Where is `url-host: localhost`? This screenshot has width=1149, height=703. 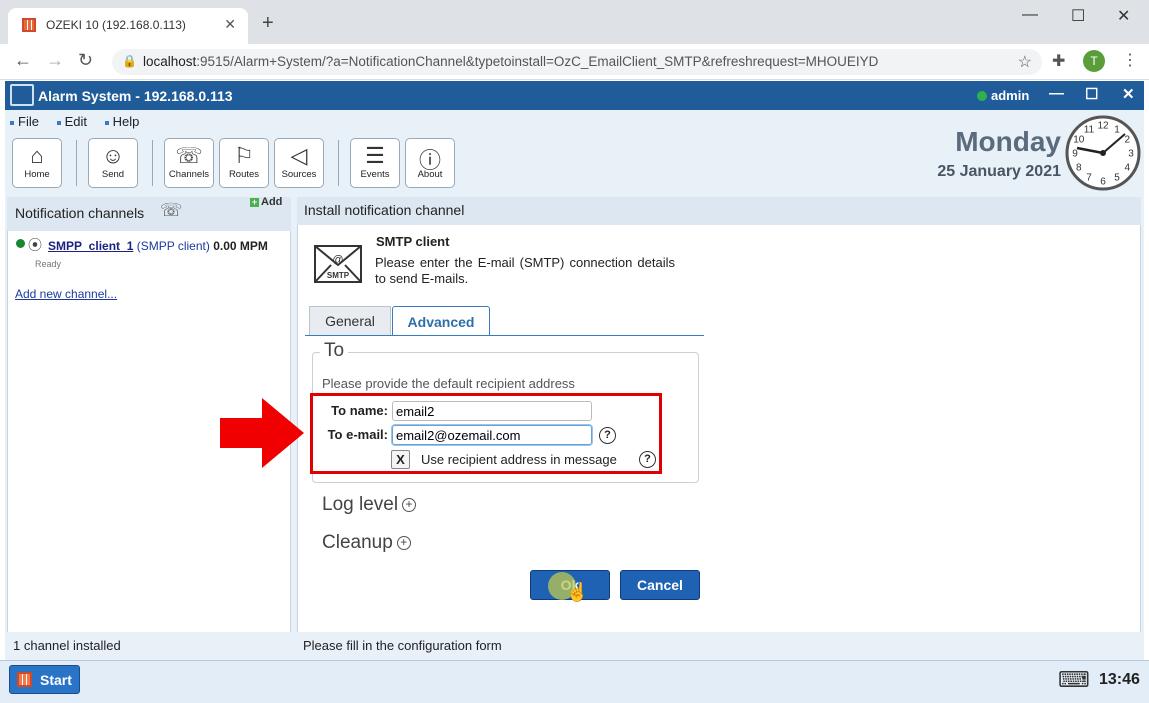
url-host: localhost is located at coordinates (170, 61).